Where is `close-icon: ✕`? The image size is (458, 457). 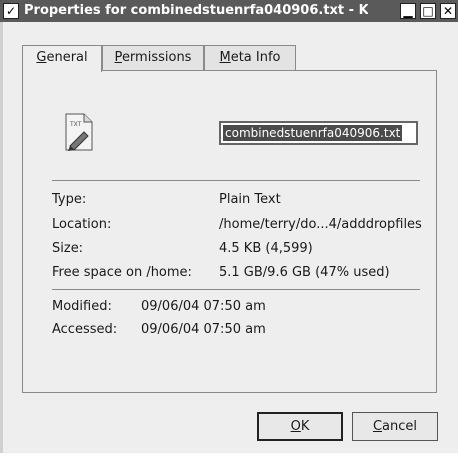 close-icon: ✕ is located at coordinates (448, 11).